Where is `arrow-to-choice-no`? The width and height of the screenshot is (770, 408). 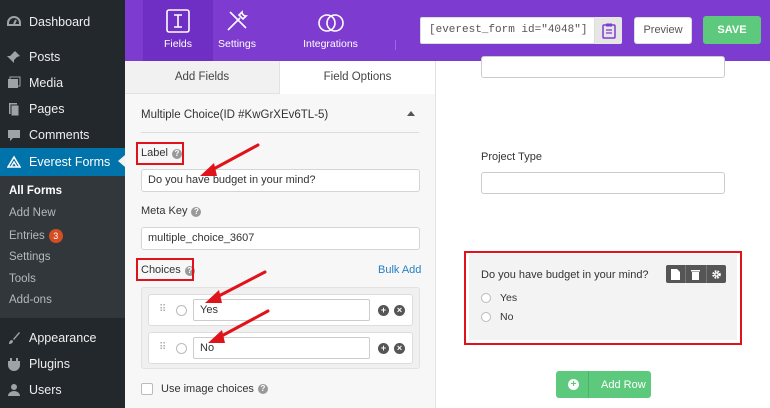 arrow-to-choice-no is located at coordinates (242, 325).